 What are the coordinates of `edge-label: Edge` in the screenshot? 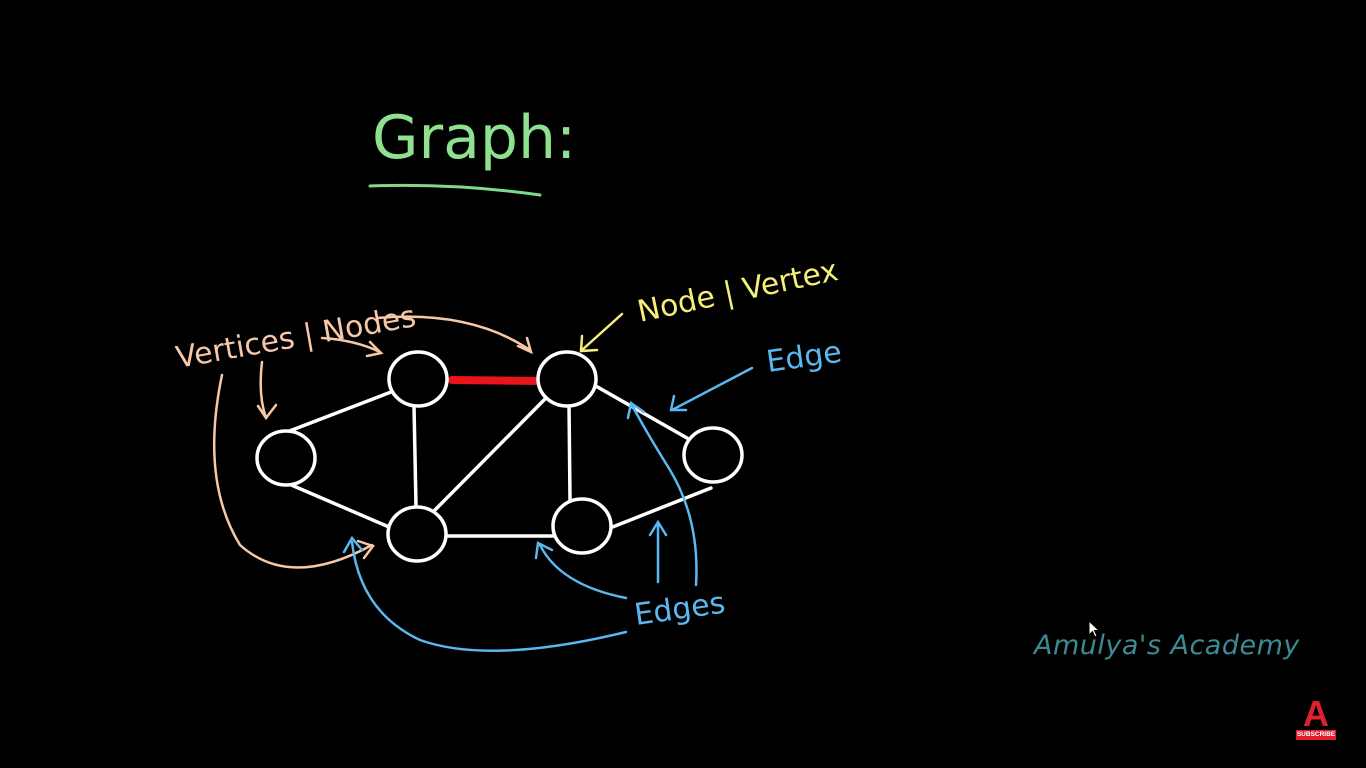 It's located at (804, 357).